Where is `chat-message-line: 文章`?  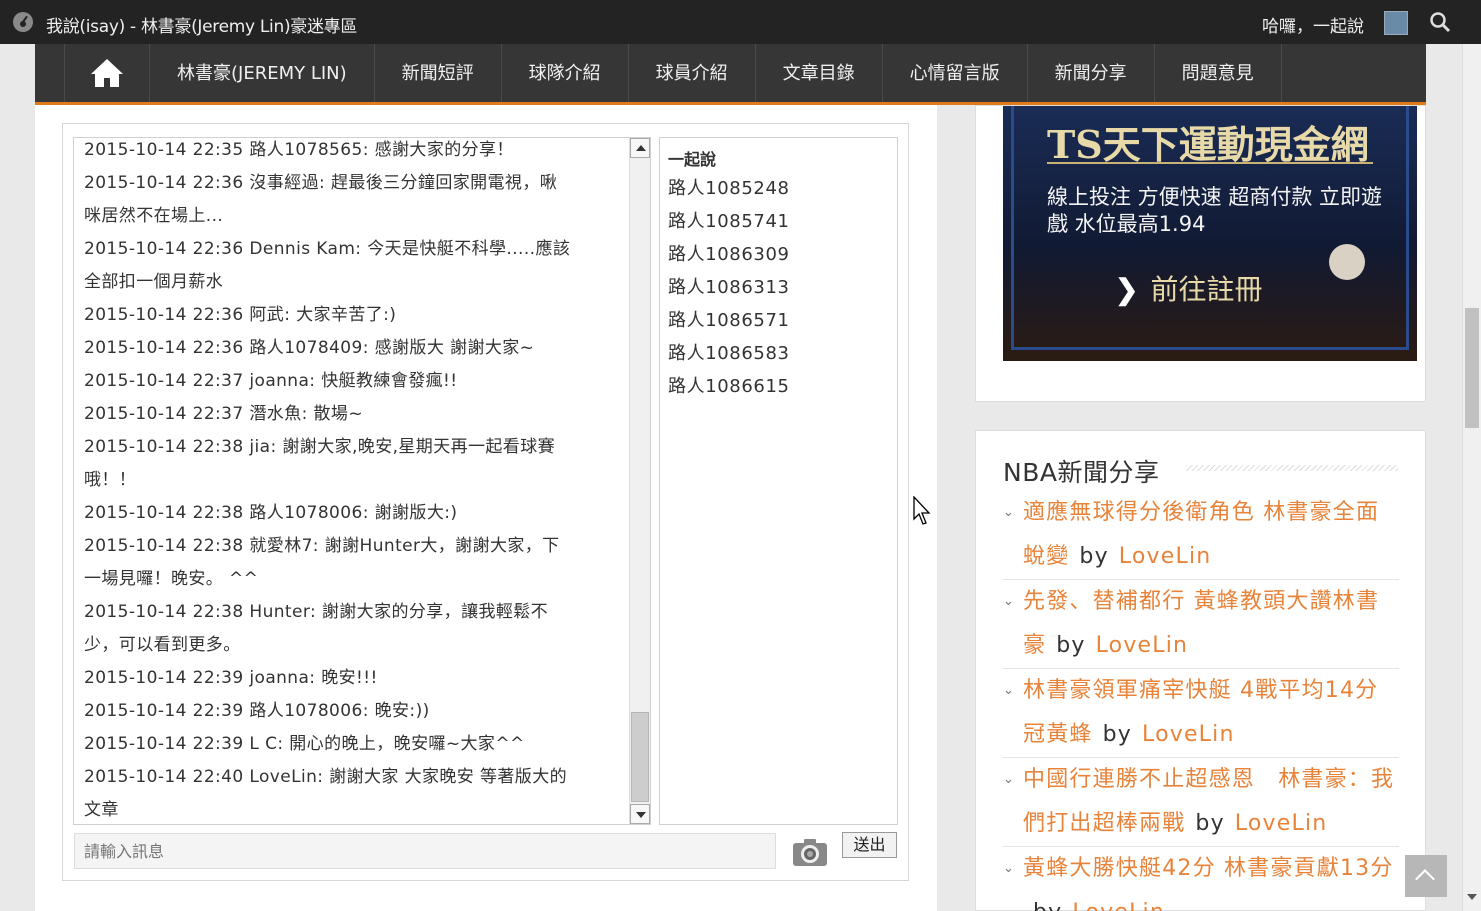
chat-message-line: 文章 is located at coordinates (101, 810).